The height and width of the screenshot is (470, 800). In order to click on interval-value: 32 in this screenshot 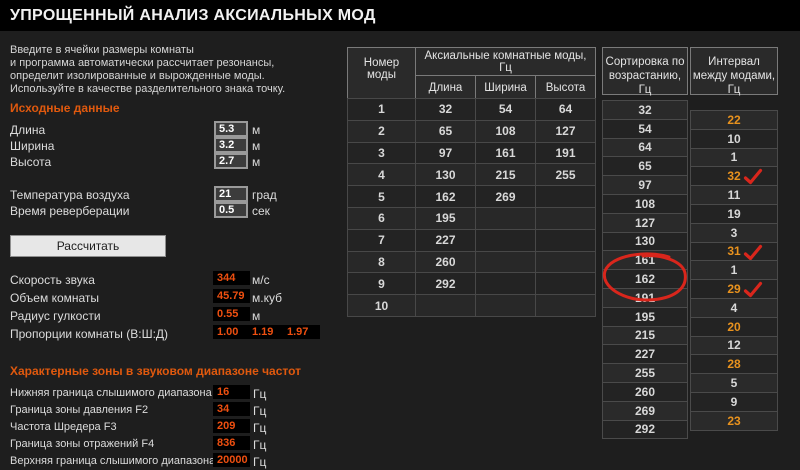, I will do `click(734, 176)`.